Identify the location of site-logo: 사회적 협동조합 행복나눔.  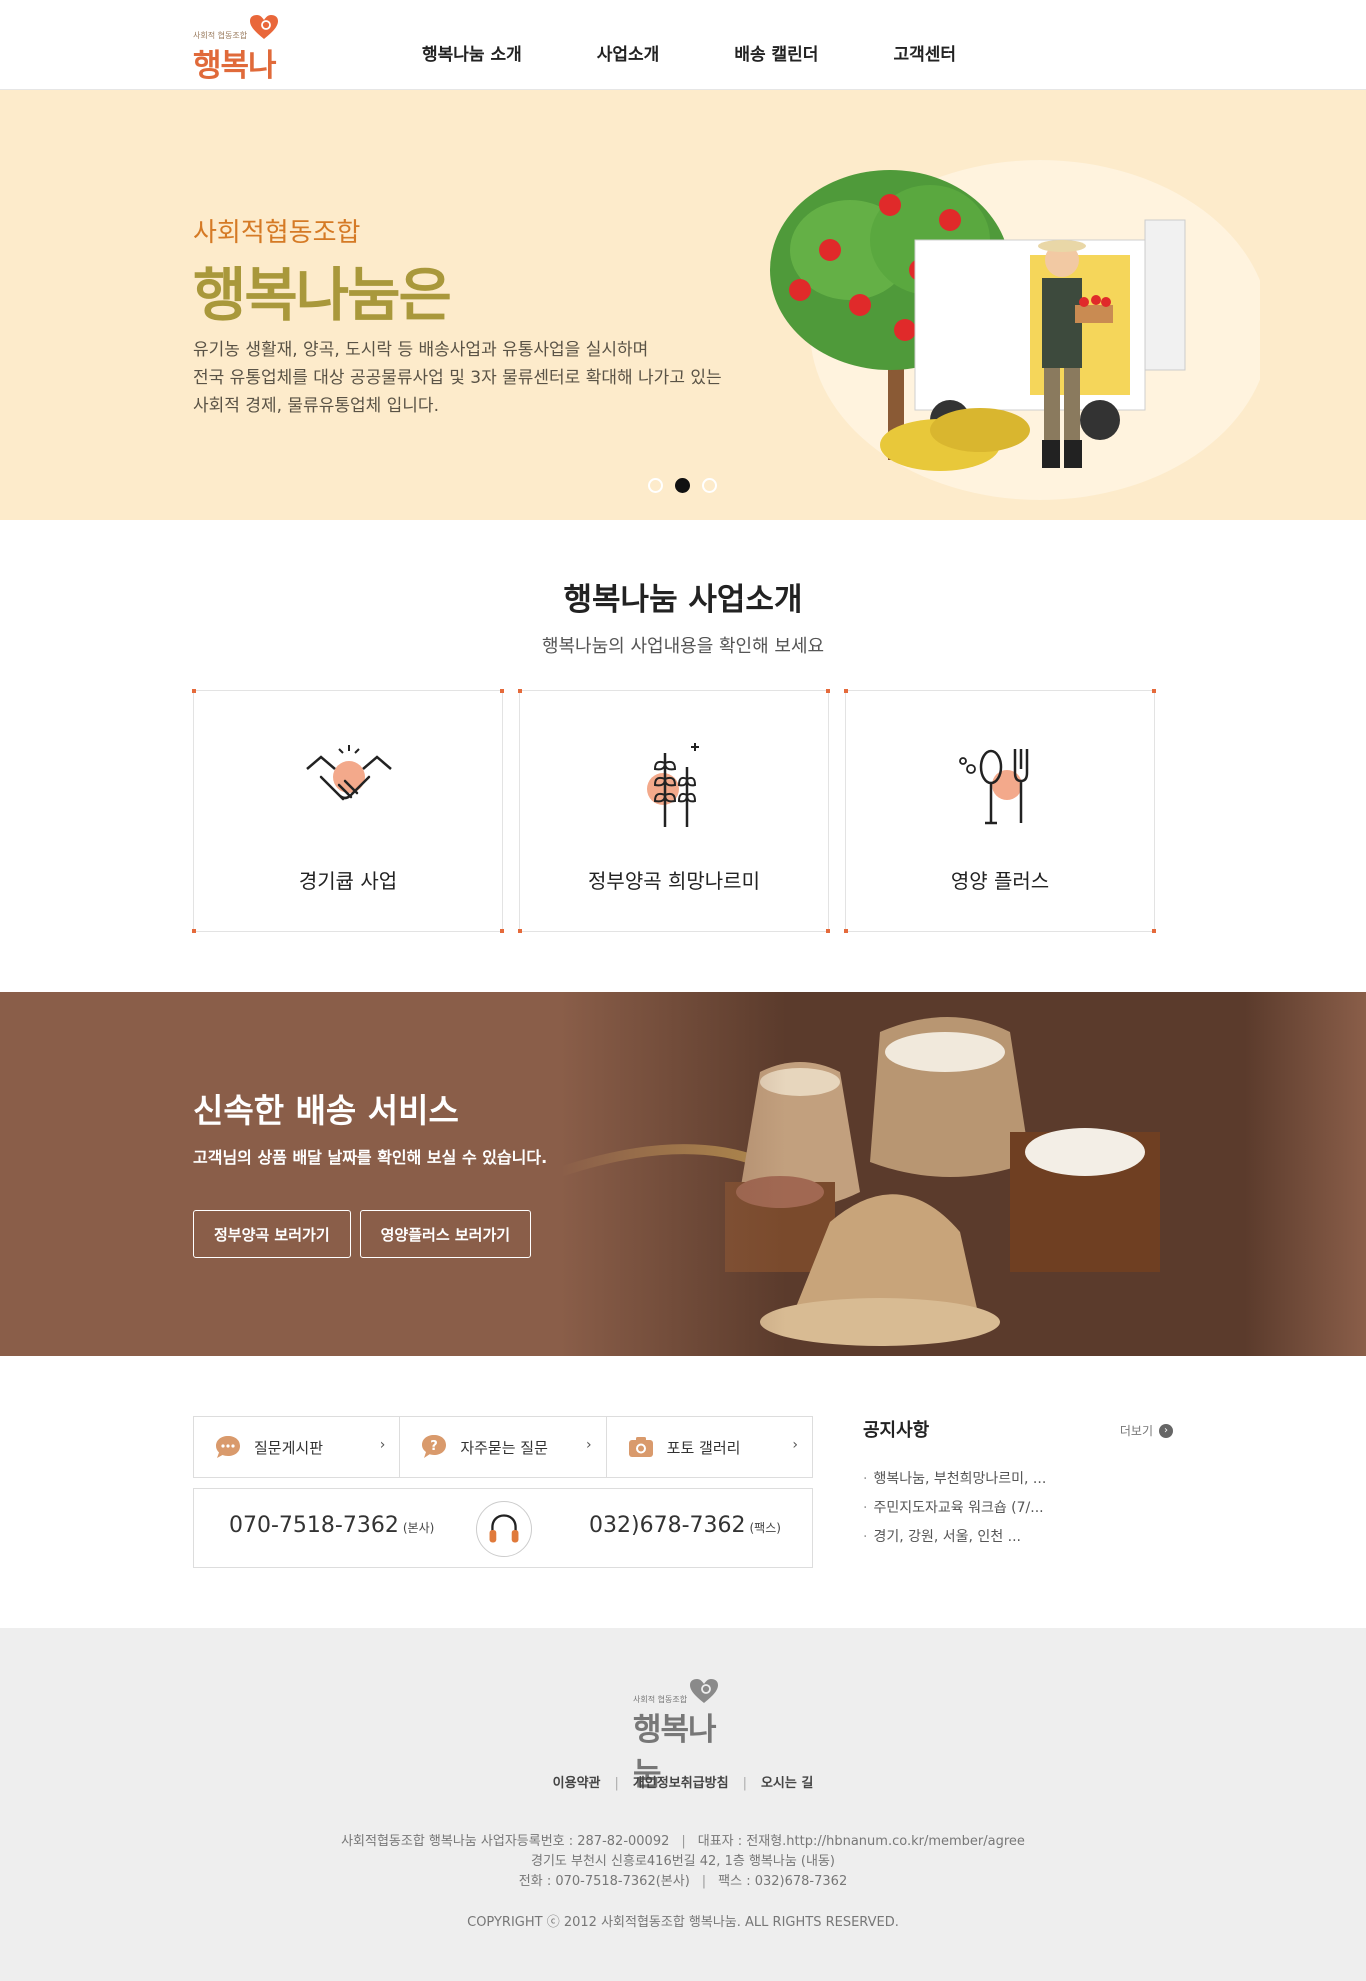
(243, 71).